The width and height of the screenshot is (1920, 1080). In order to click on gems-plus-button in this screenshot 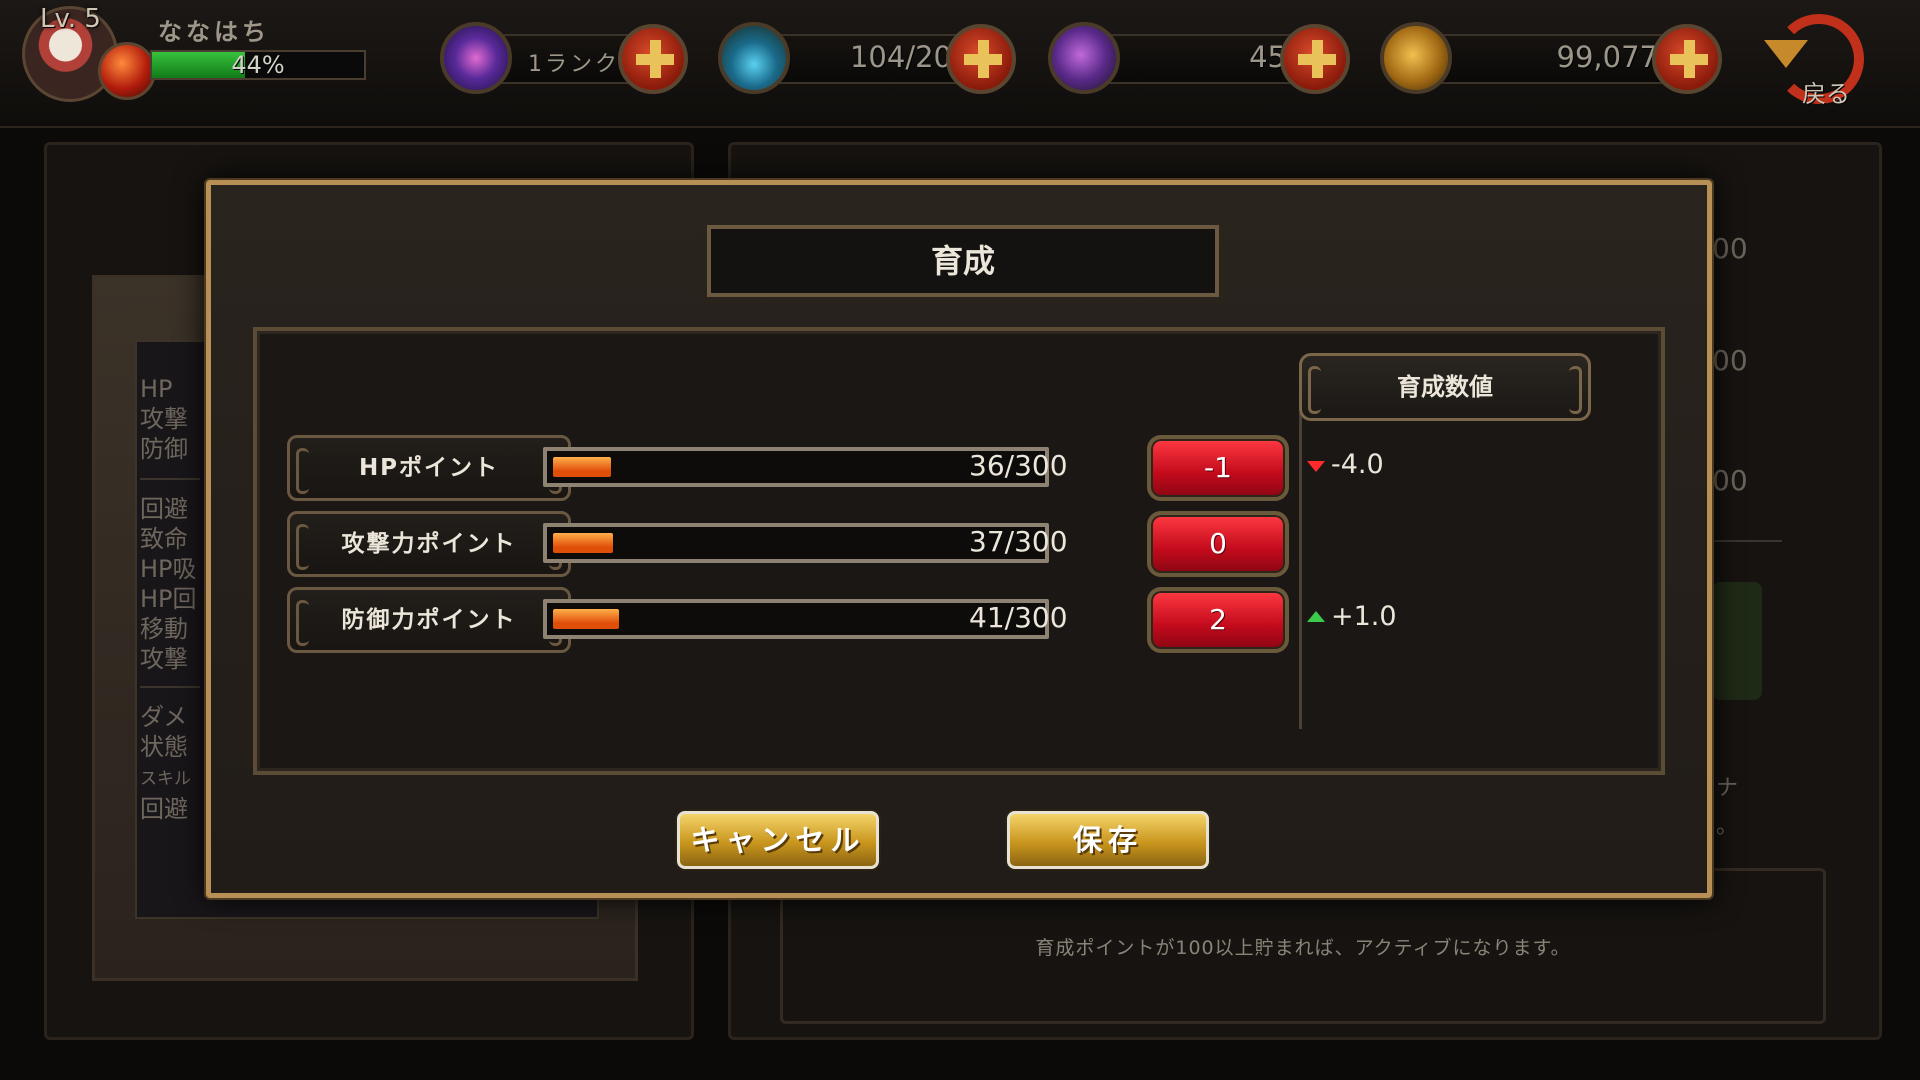, I will do `click(1315, 59)`.